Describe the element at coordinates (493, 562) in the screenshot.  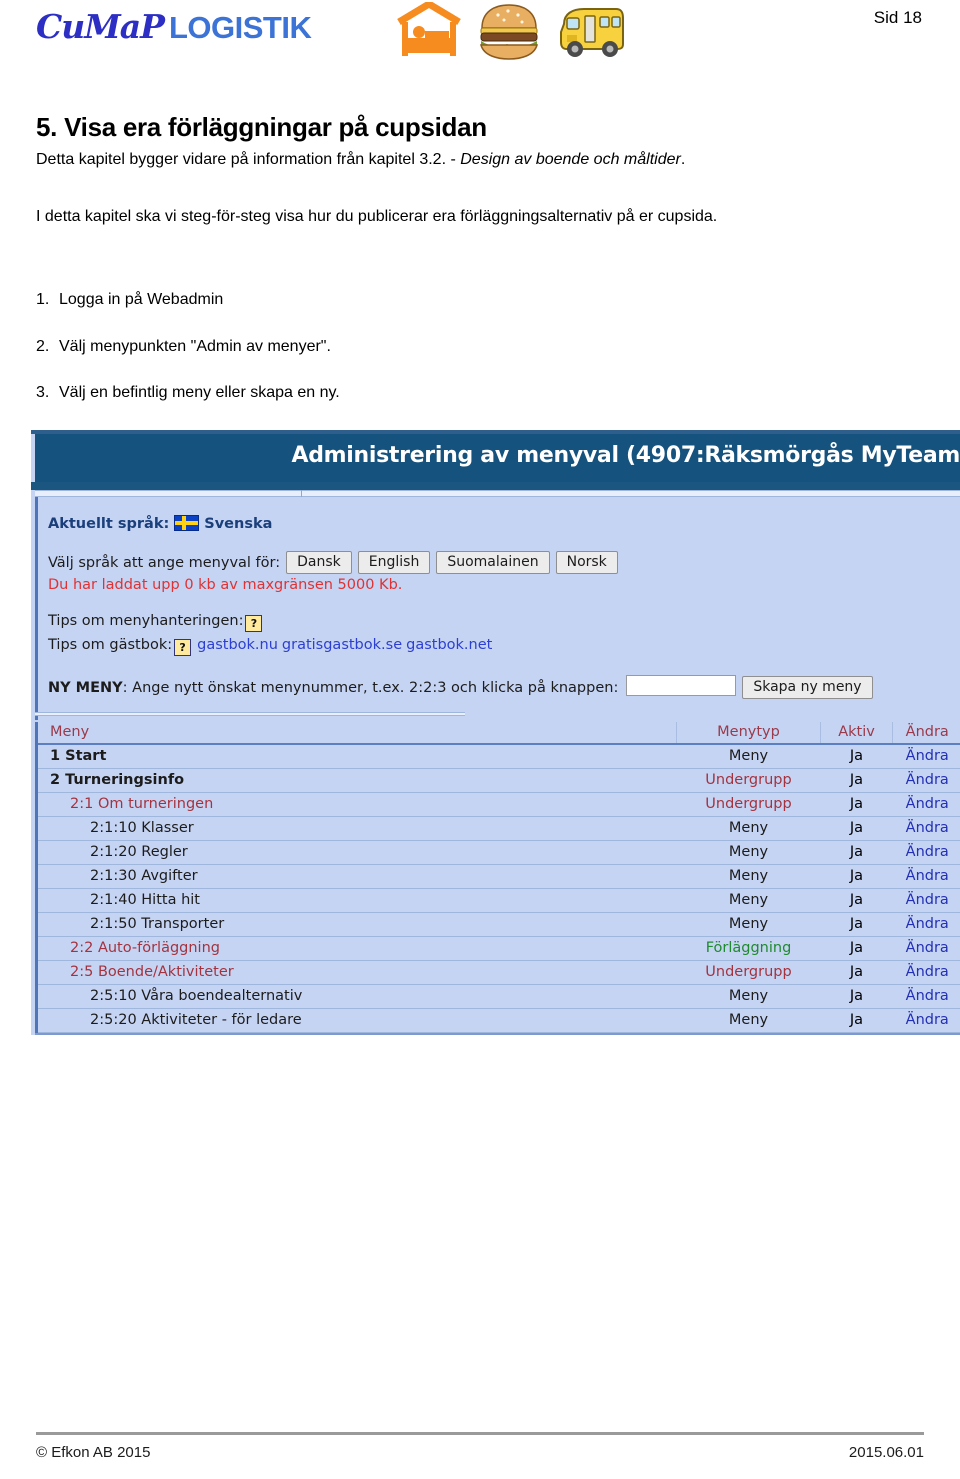
I see `language-button-suomalainen: Suomalainen` at that location.